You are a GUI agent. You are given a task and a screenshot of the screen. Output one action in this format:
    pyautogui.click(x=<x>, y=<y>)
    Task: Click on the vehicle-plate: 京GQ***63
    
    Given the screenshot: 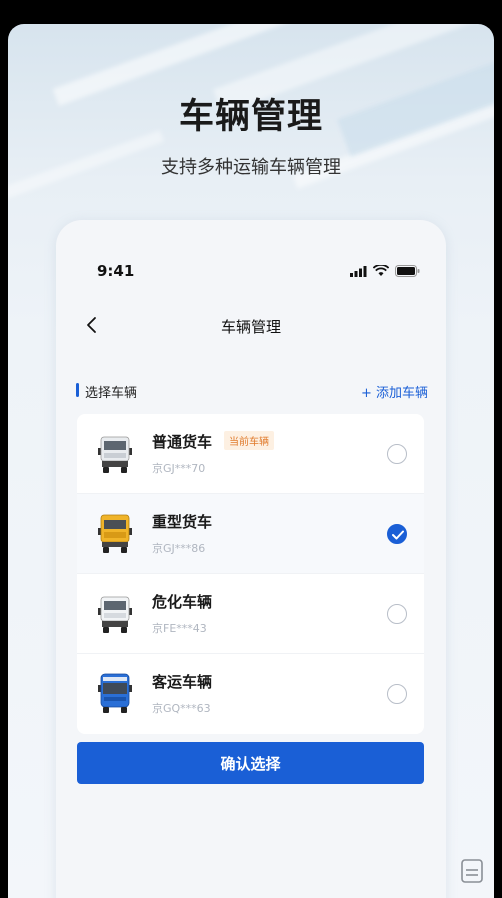 What is the action you would take?
    pyautogui.click(x=181, y=708)
    